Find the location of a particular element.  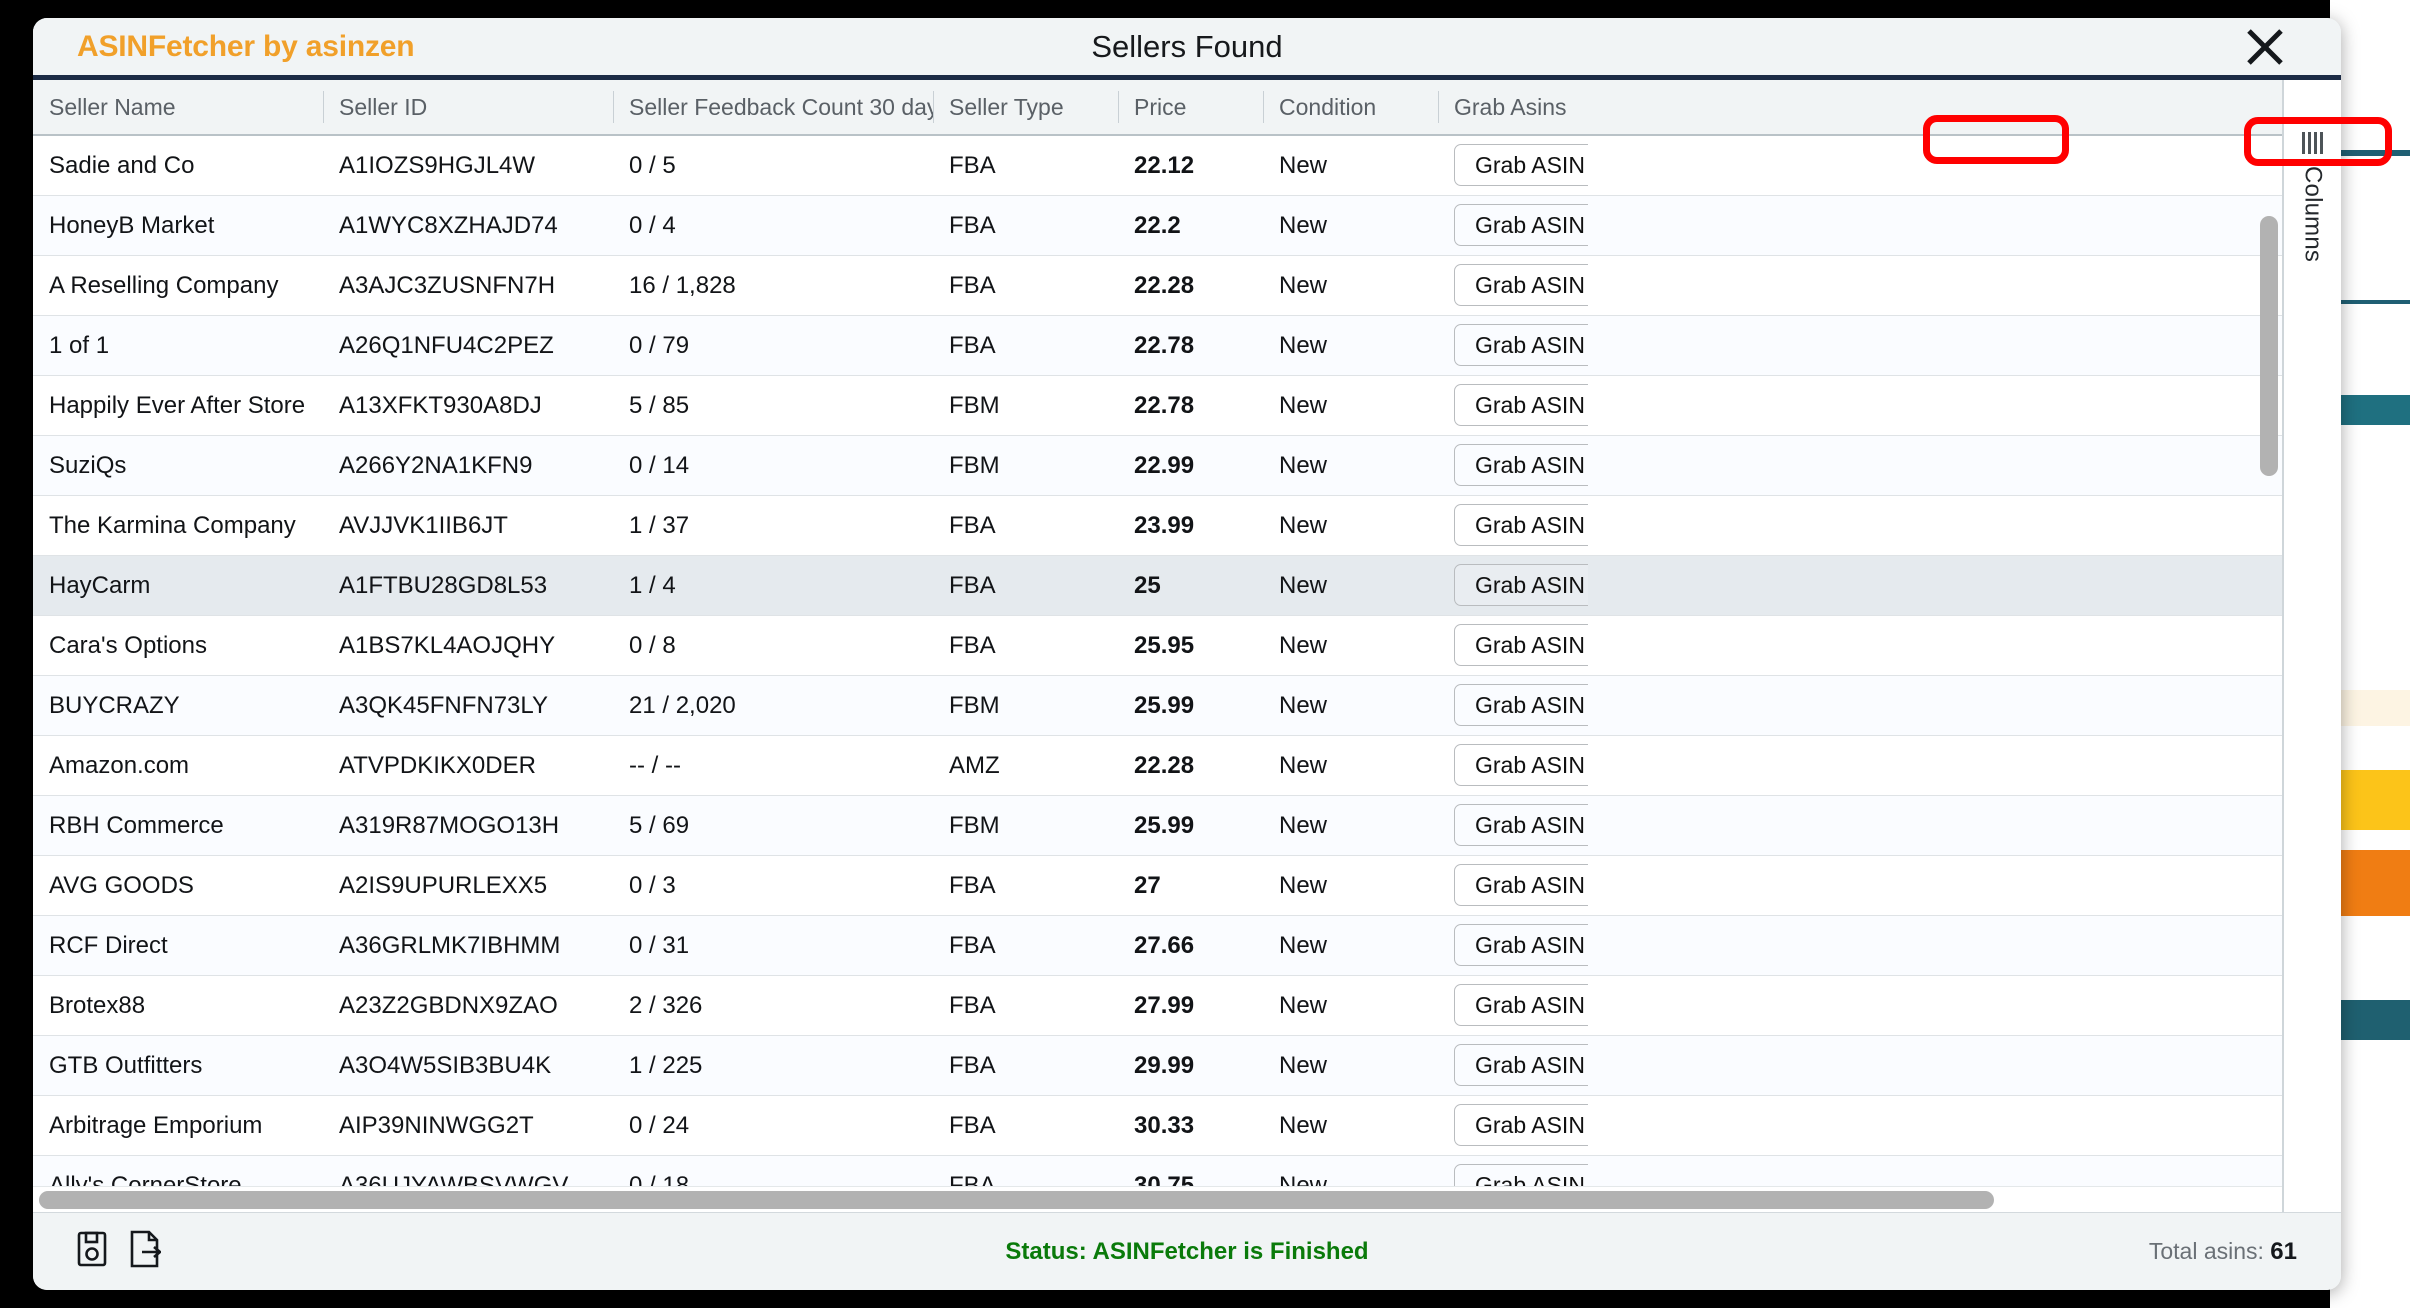

cell-price: 22.12 is located at coordinates (1164, 165).